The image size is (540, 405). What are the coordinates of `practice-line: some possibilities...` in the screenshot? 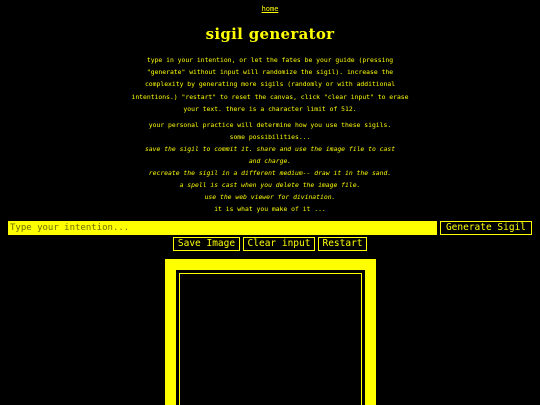 It's located at (270, 137).